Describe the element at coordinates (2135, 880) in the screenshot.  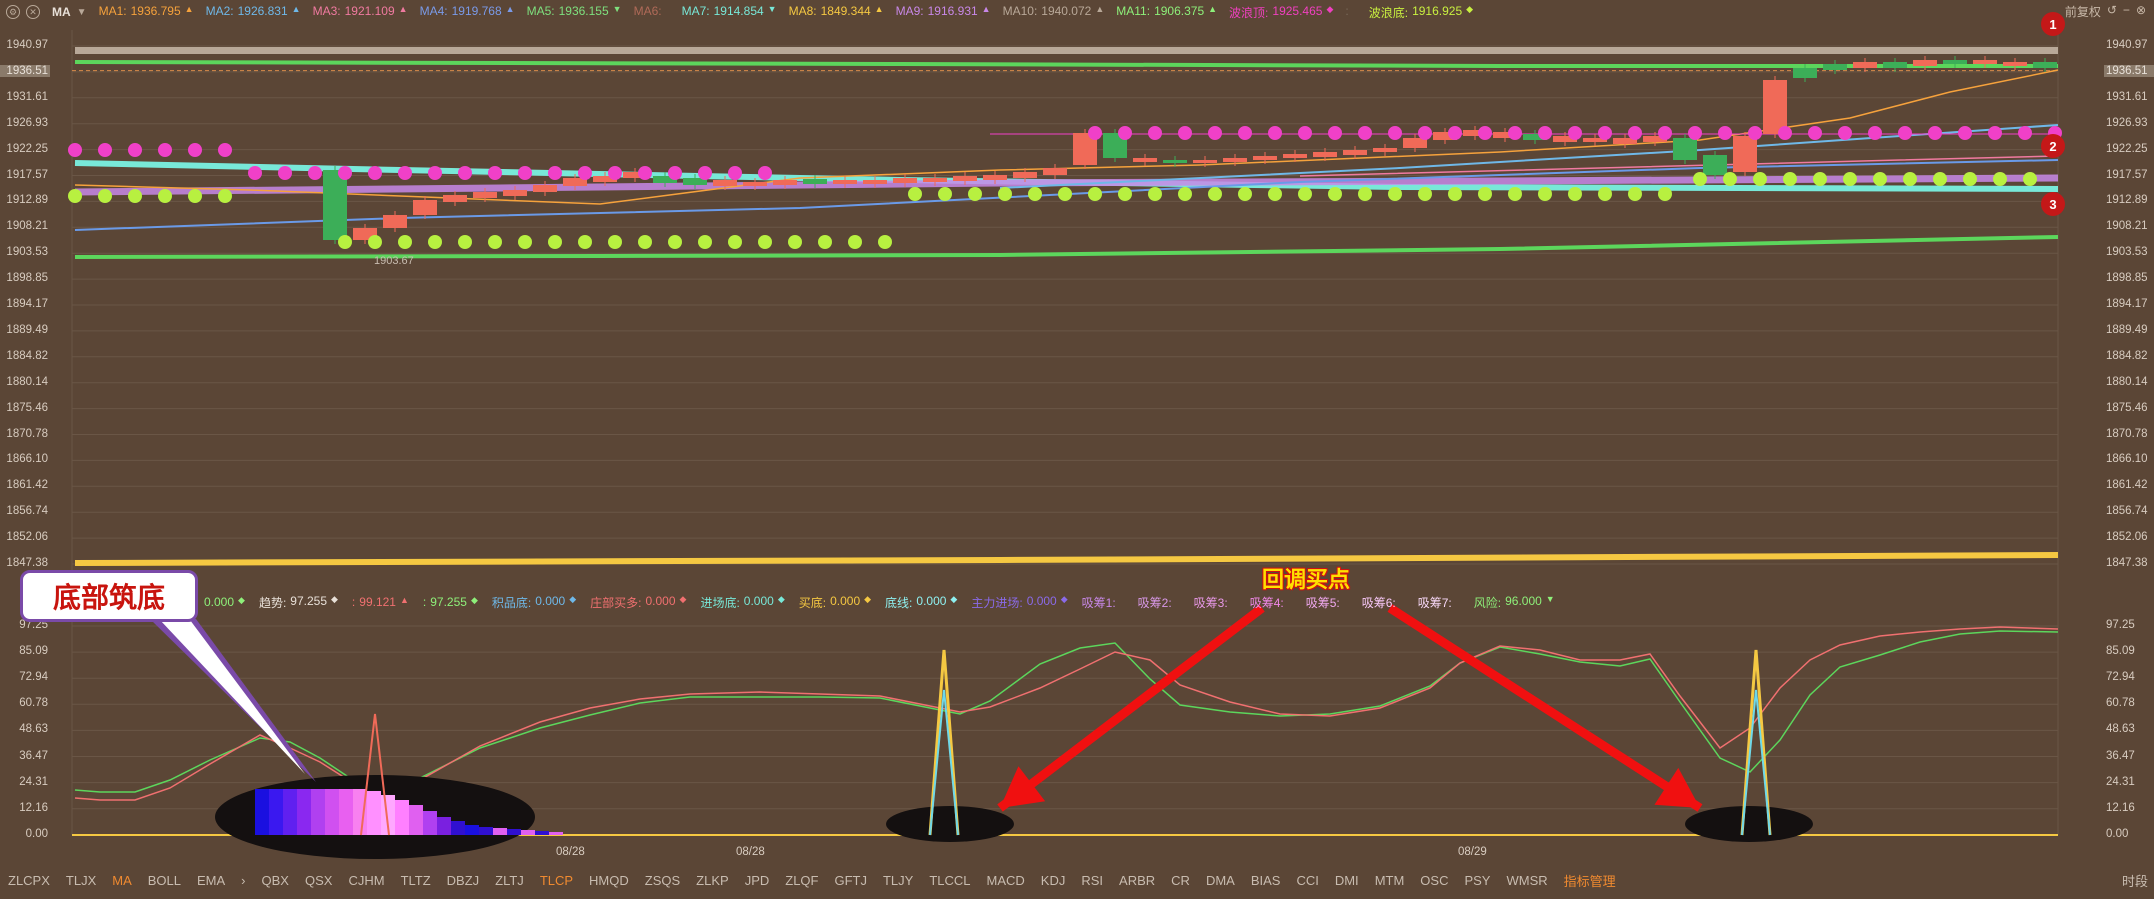
I see `time-period-tab: 时段` at that location.